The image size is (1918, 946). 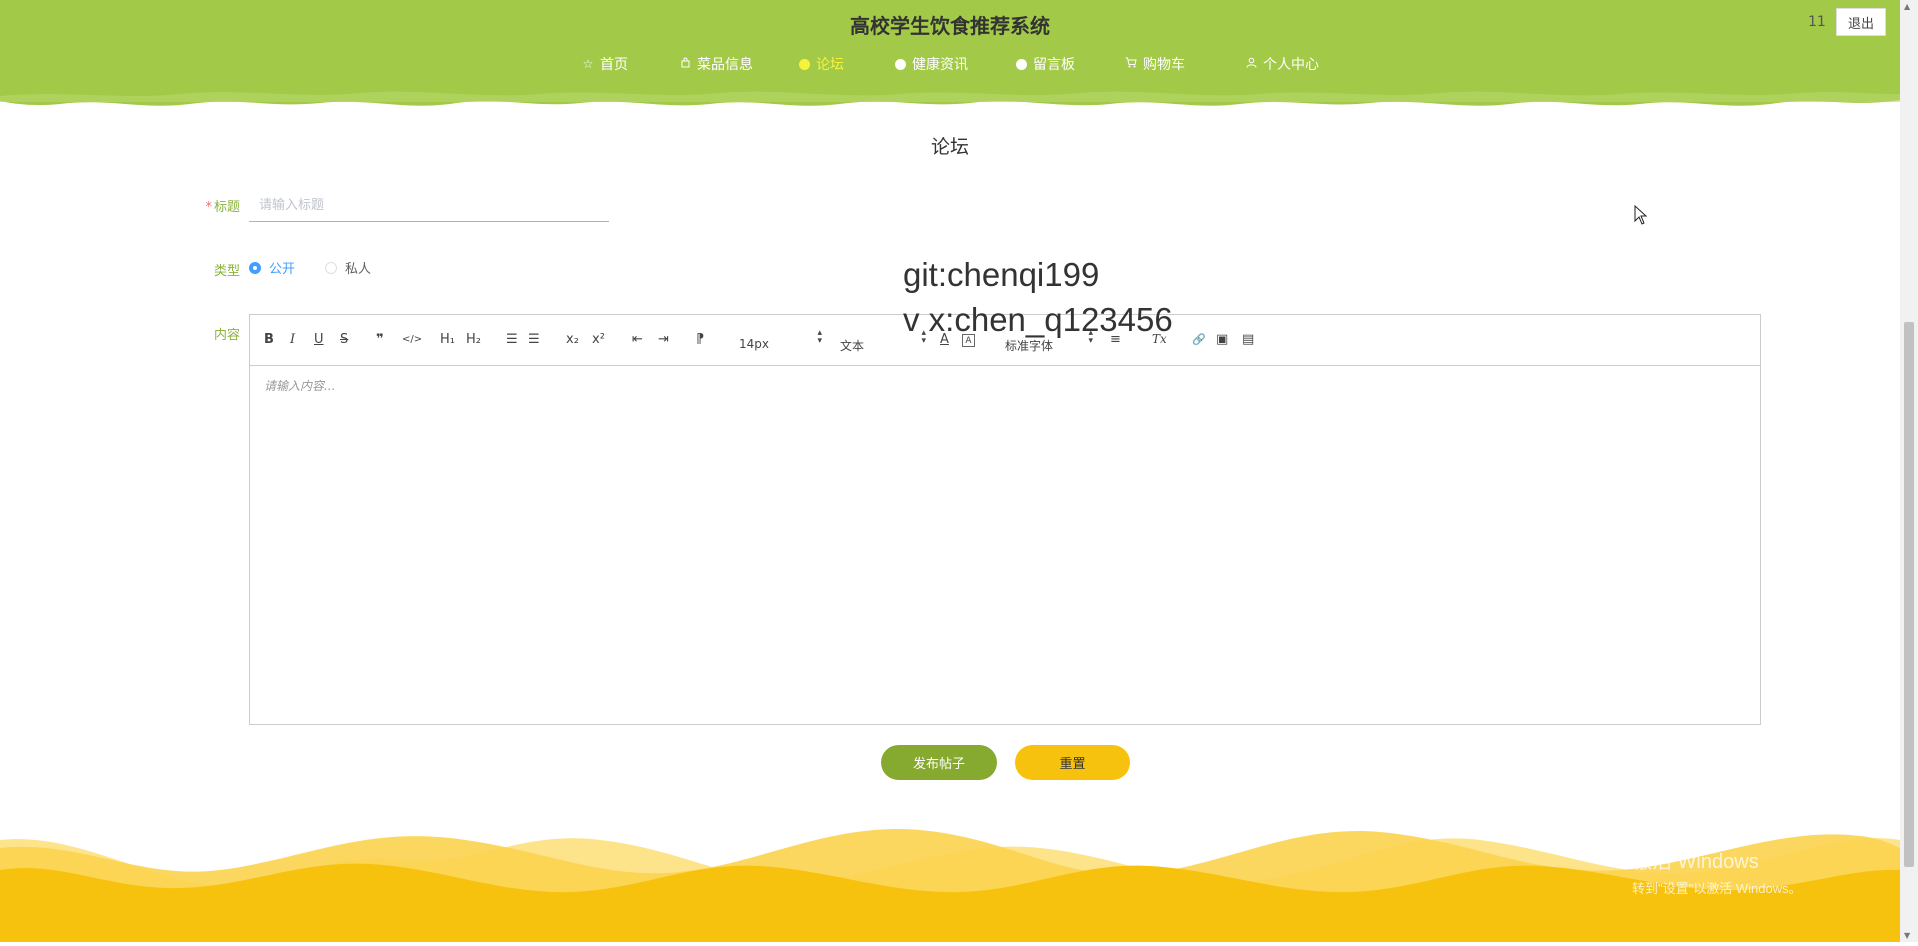 I want to click on underline-button: U, so click(x=319, y=339).